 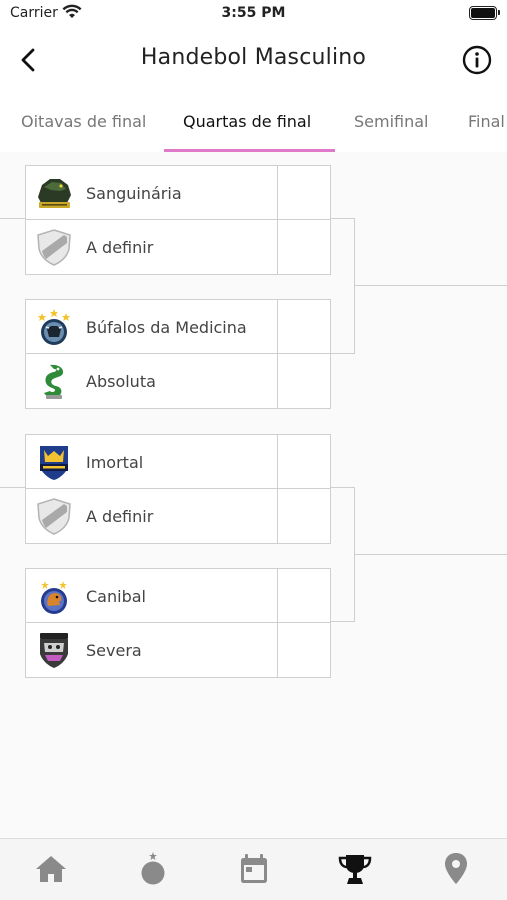 What do you see at coordinates (153, 869) in the screenshot?
I see `ball-icon` at bounding box center [153, 869].